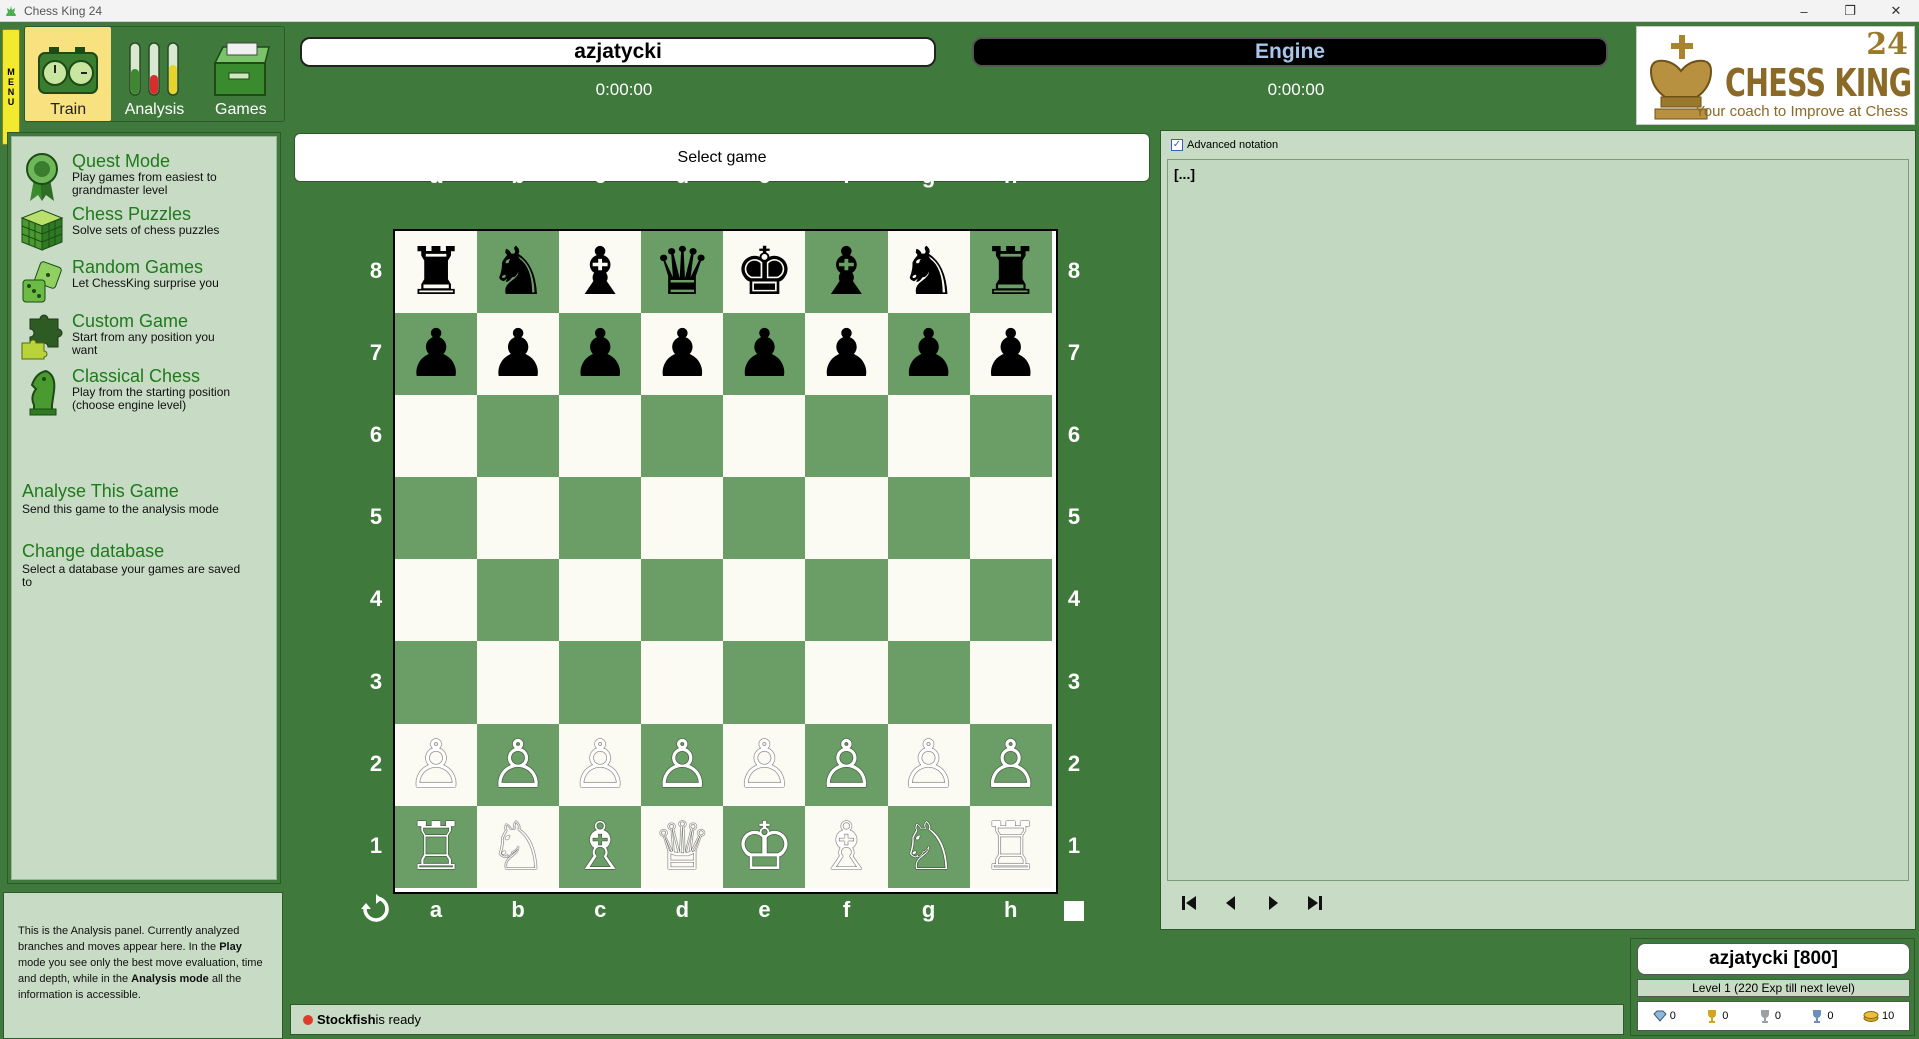  Describe the element at coordinates (682, 682) in the screenshot. I see `square-d3` at that location.